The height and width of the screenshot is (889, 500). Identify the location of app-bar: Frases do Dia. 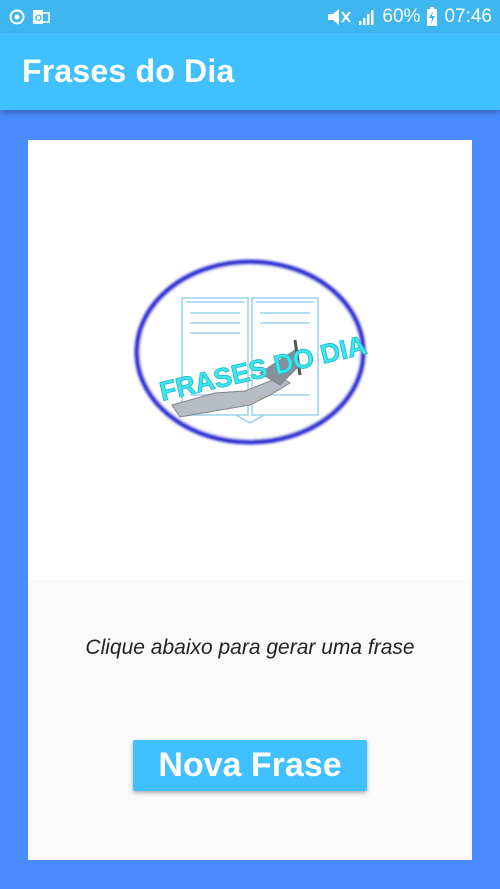
(250, 71).